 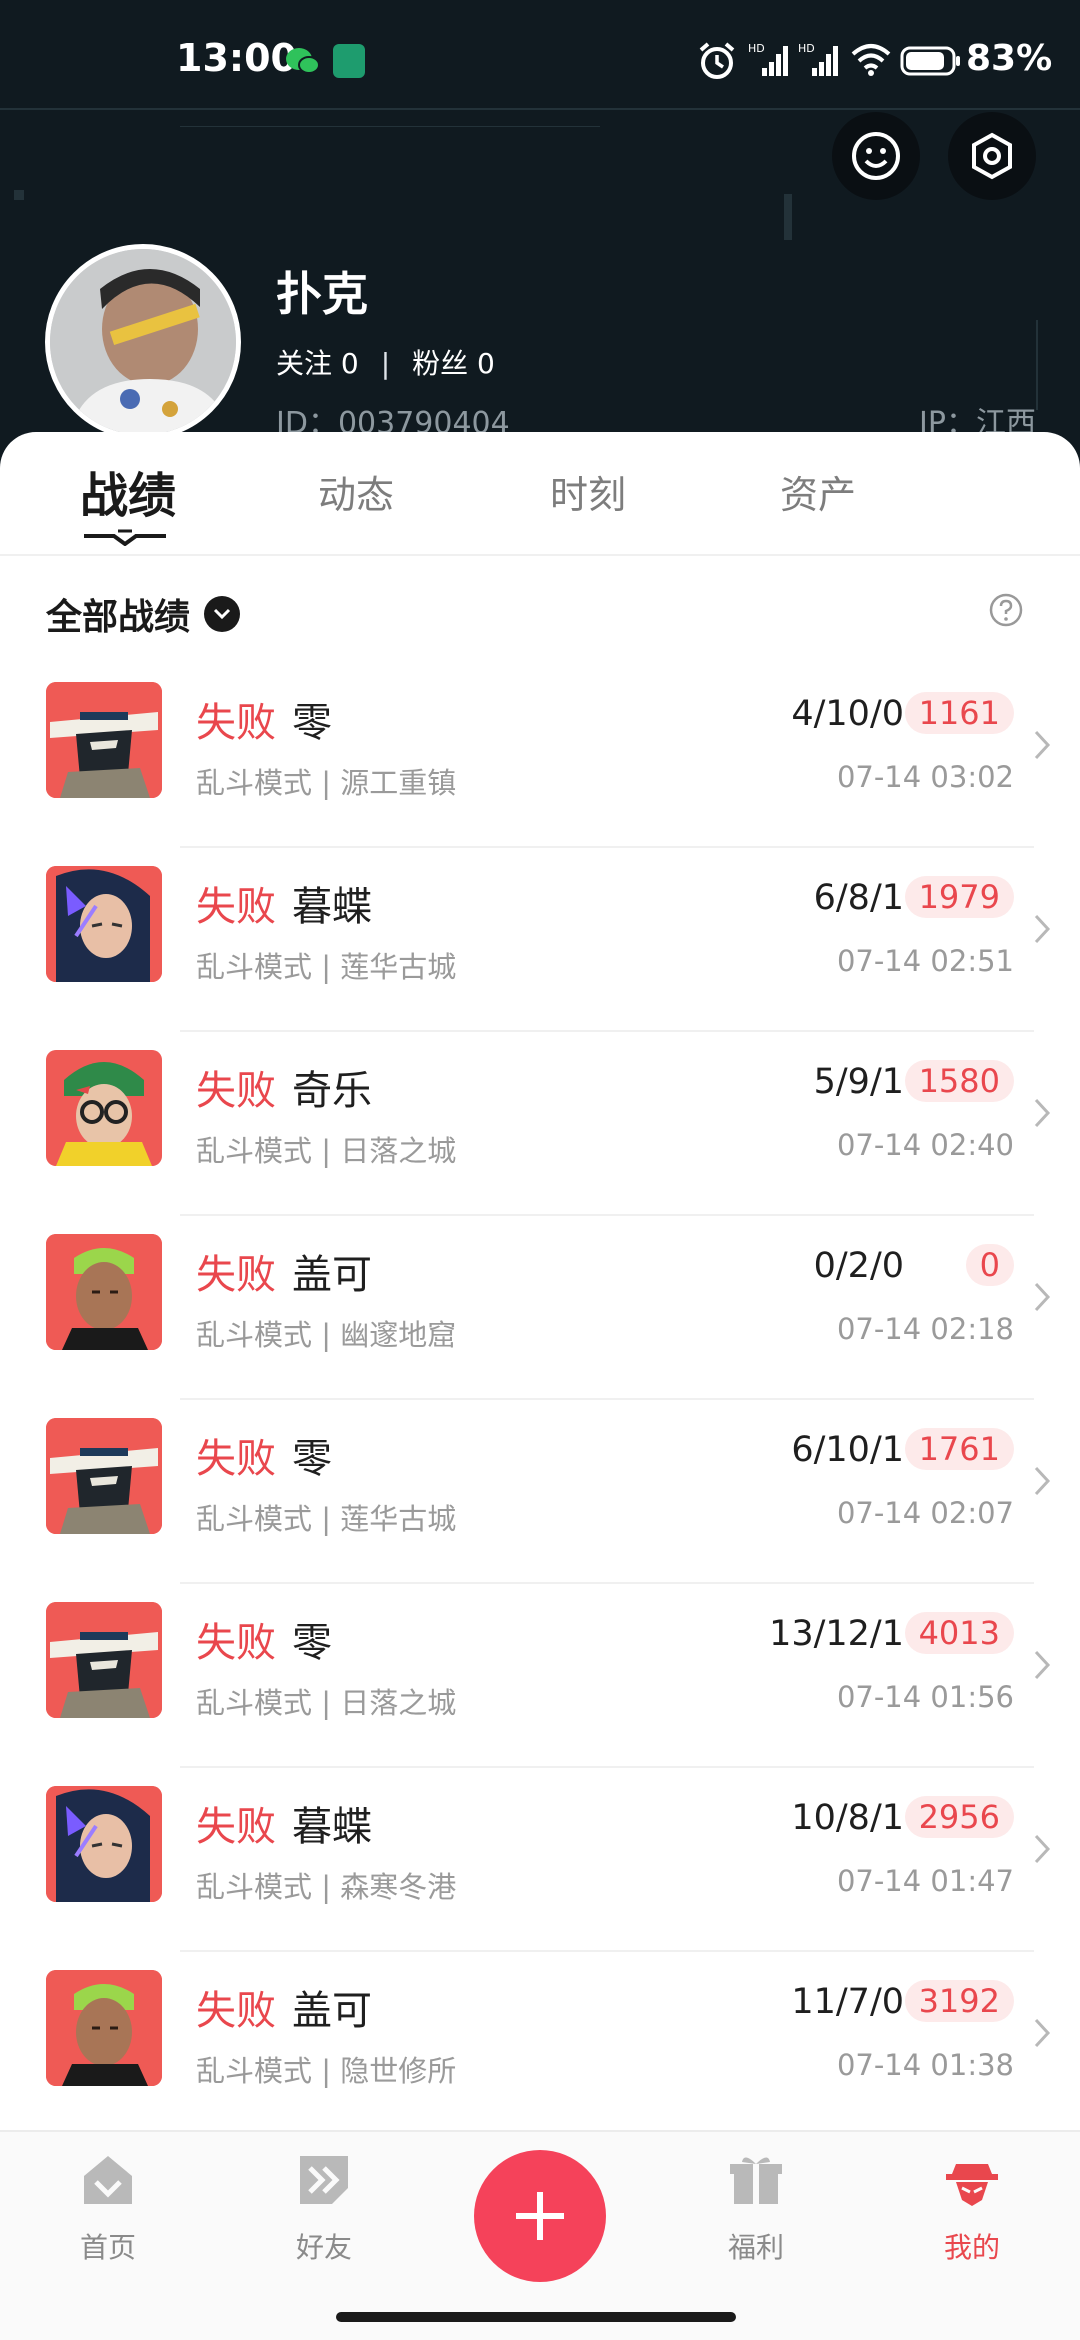 I want to click on following-count: 关注 0, so click(x=317, y=363).